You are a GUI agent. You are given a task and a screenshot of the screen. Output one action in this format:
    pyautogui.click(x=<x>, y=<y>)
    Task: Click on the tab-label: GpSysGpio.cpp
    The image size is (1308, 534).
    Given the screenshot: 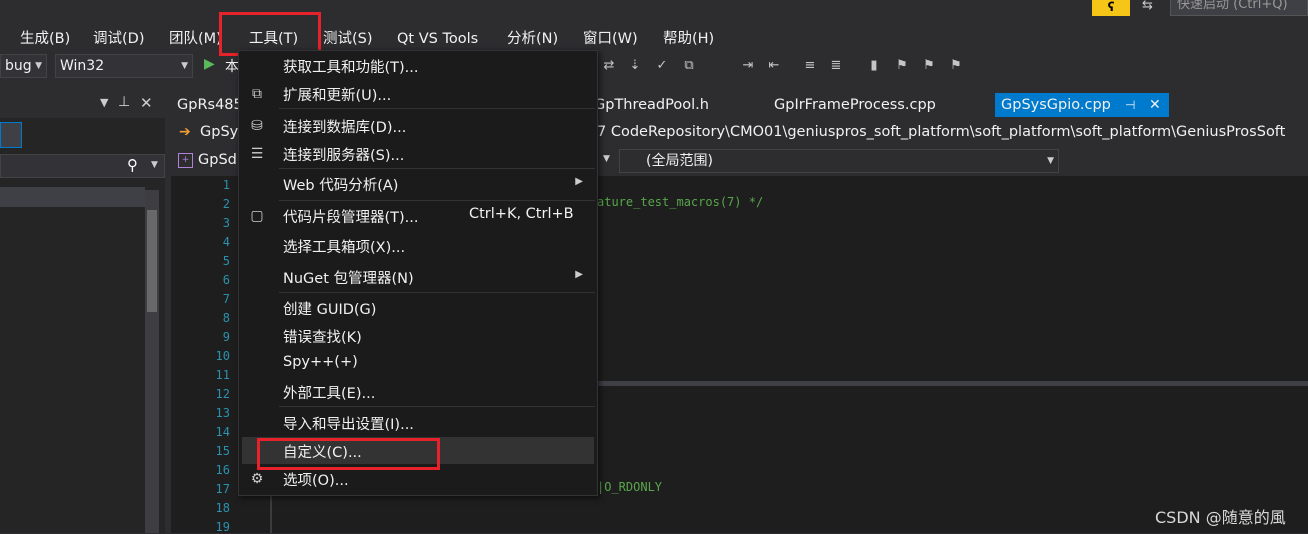 What is the action you would take?
    pyautogui.click(x=1056, y=105)
    